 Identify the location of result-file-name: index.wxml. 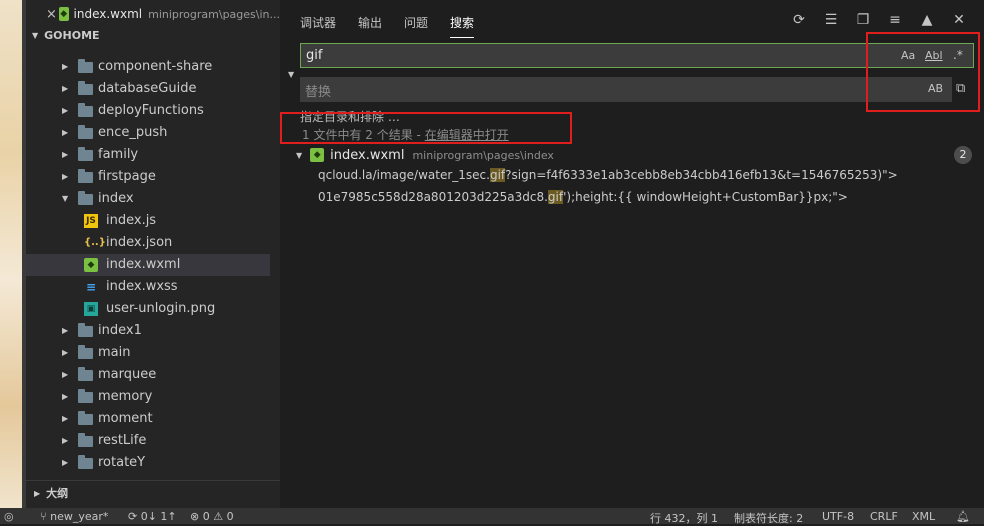
(367, 155).